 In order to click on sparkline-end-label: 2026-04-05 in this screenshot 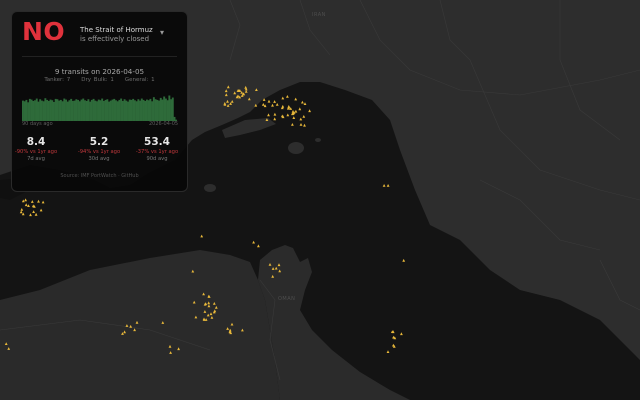, I will do `click(164, 124)`.